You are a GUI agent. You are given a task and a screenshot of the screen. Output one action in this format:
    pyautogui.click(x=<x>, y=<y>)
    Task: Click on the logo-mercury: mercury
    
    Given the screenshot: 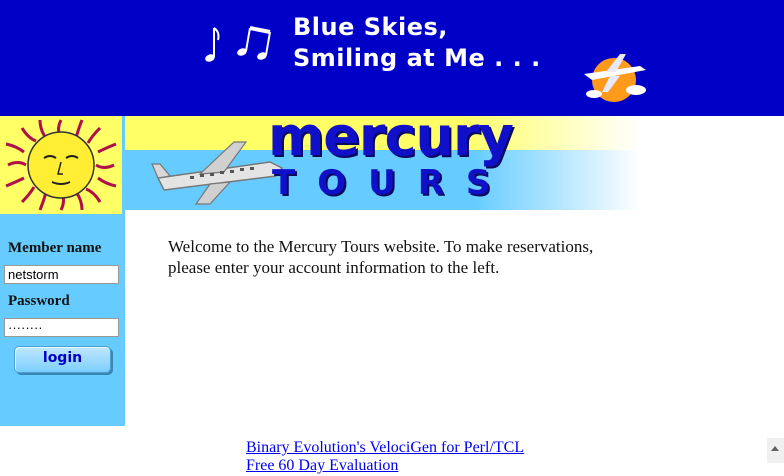 What is the action you would take?
    pyautogui.click(x=391, y=136)
    